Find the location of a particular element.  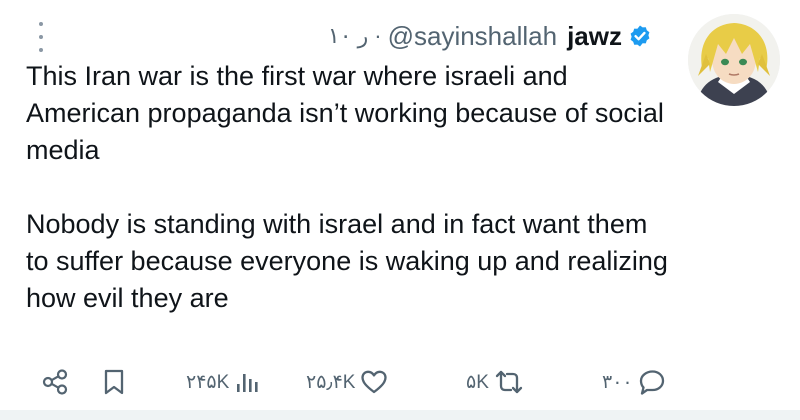

views-icon is located at coordinates (247, 382).